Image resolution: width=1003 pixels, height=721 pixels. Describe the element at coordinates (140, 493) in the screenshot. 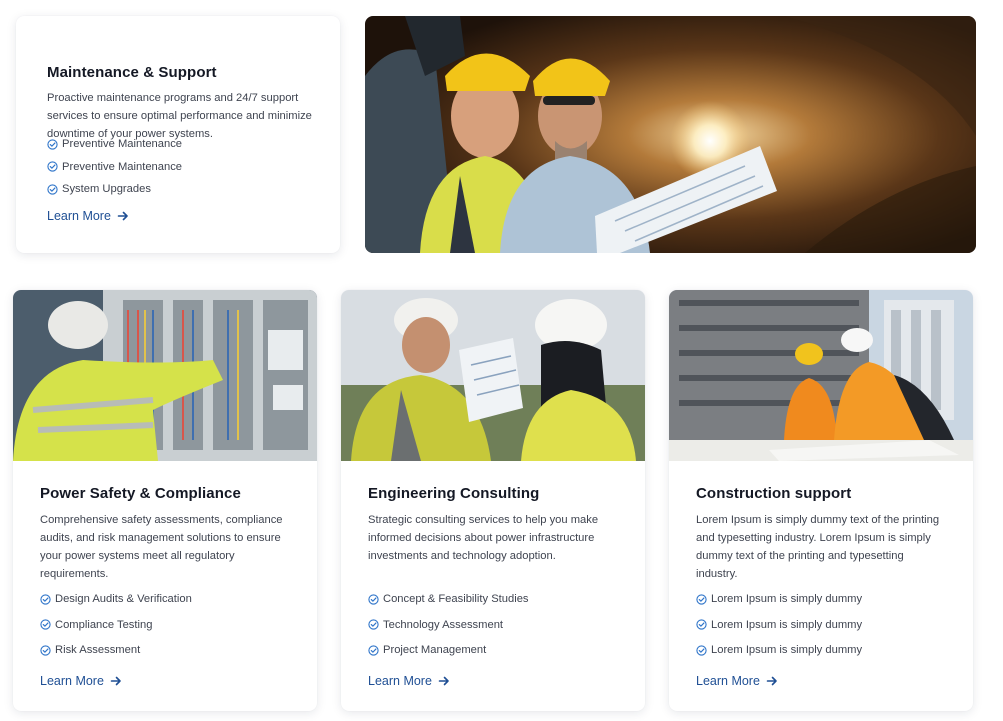

I see `service-title: Power Safety & Compliance` at that location.